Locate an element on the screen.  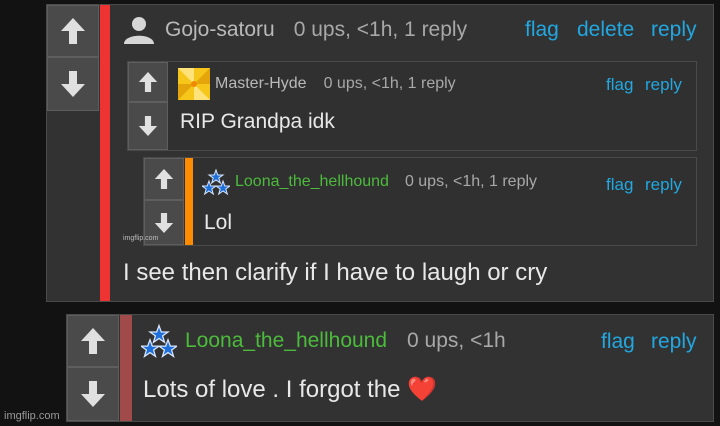
username: Master-Hyde is located at coordinates (261, 84).